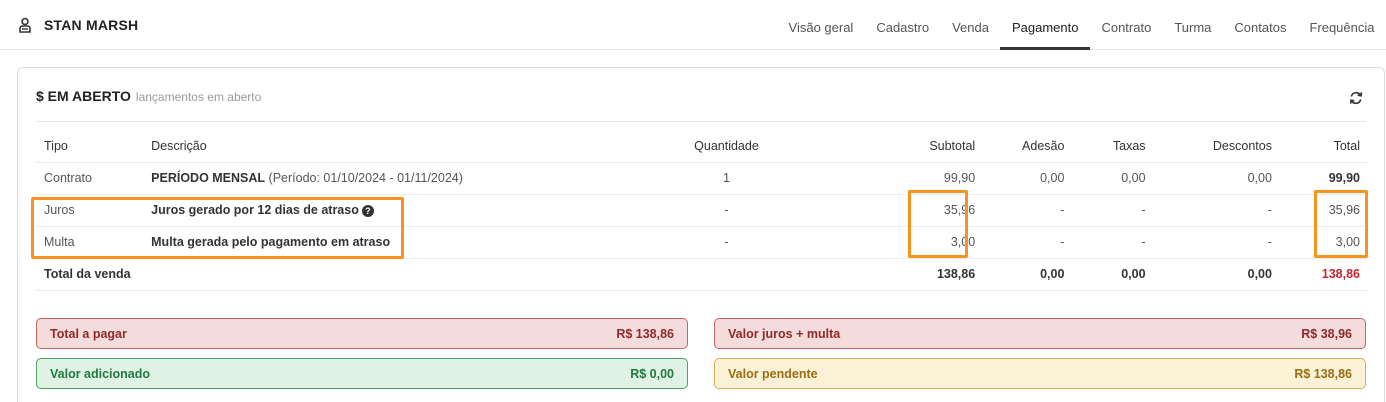  Describe the element at coordinates (1216, 274) in the screenshot. I see `footer-descontos: 0,00` at that location.